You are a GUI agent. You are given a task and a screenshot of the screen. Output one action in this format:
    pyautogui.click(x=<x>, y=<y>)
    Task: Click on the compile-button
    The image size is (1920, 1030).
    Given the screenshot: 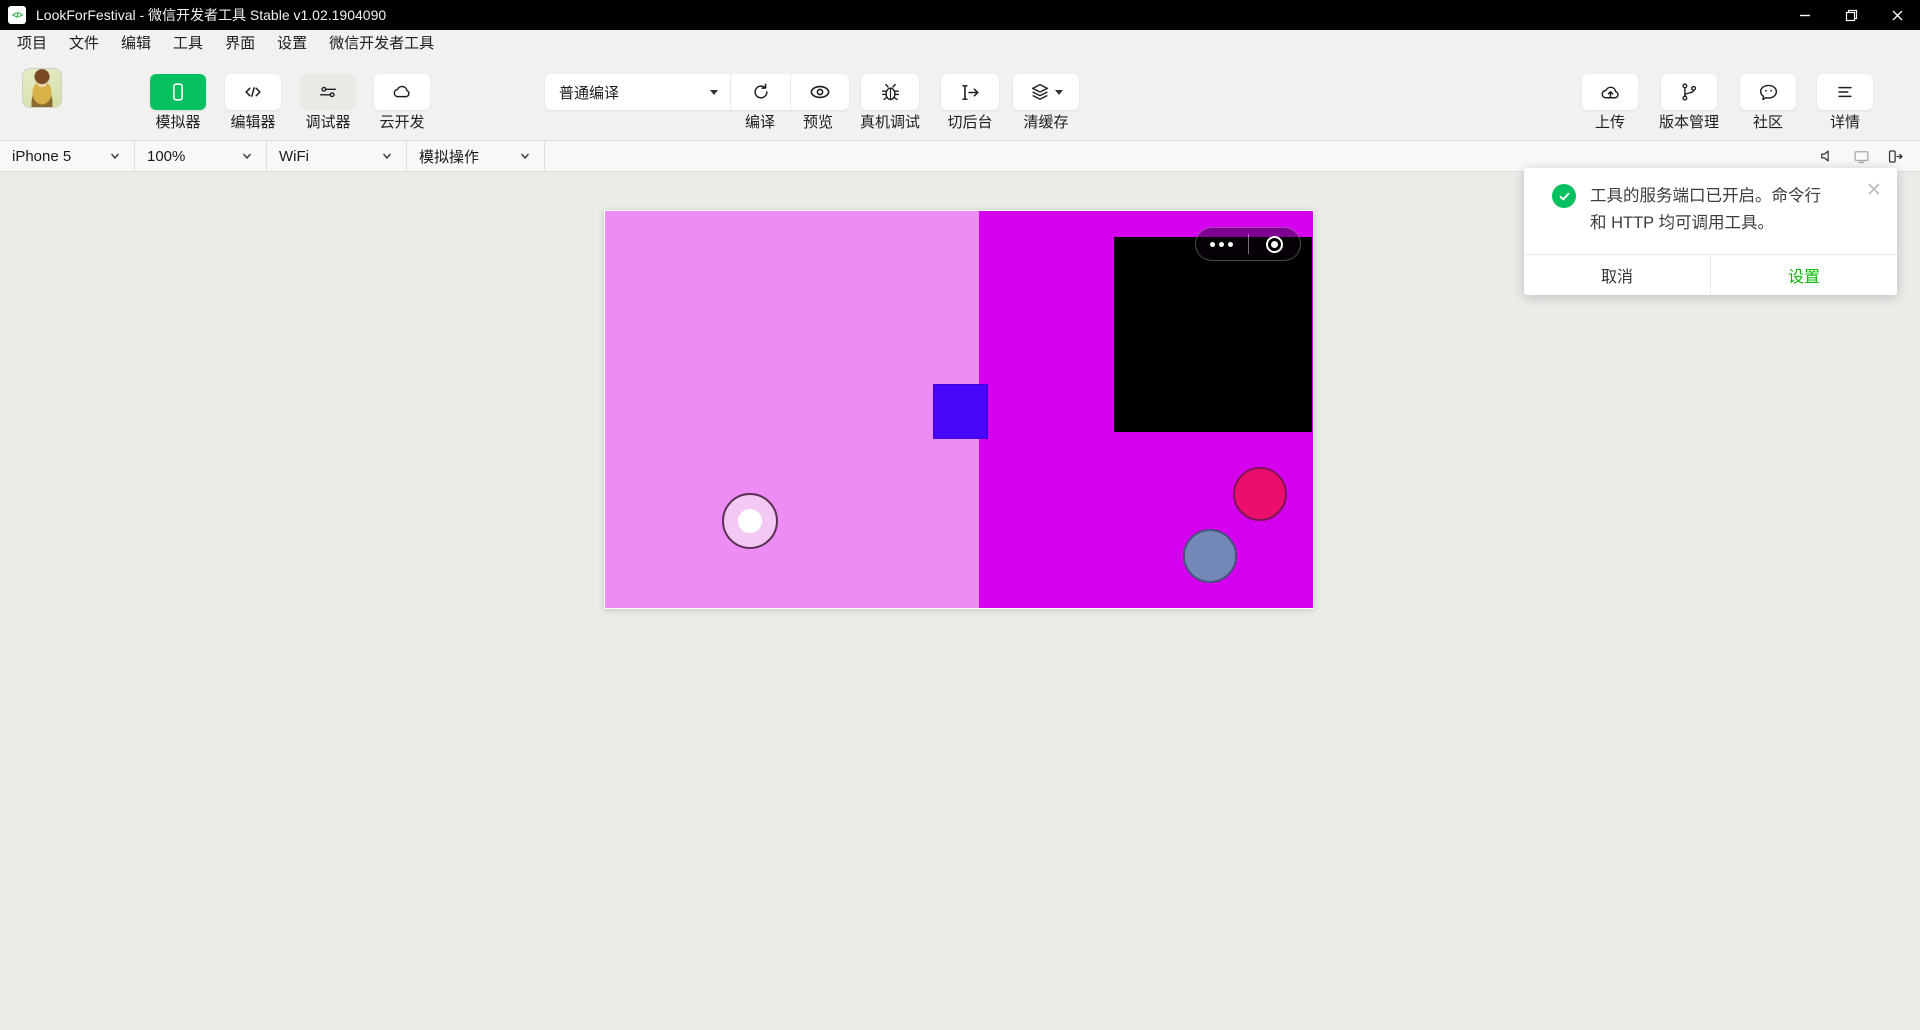 What is the action you would take?
    pyautogui.click(x=760, y=92)
    